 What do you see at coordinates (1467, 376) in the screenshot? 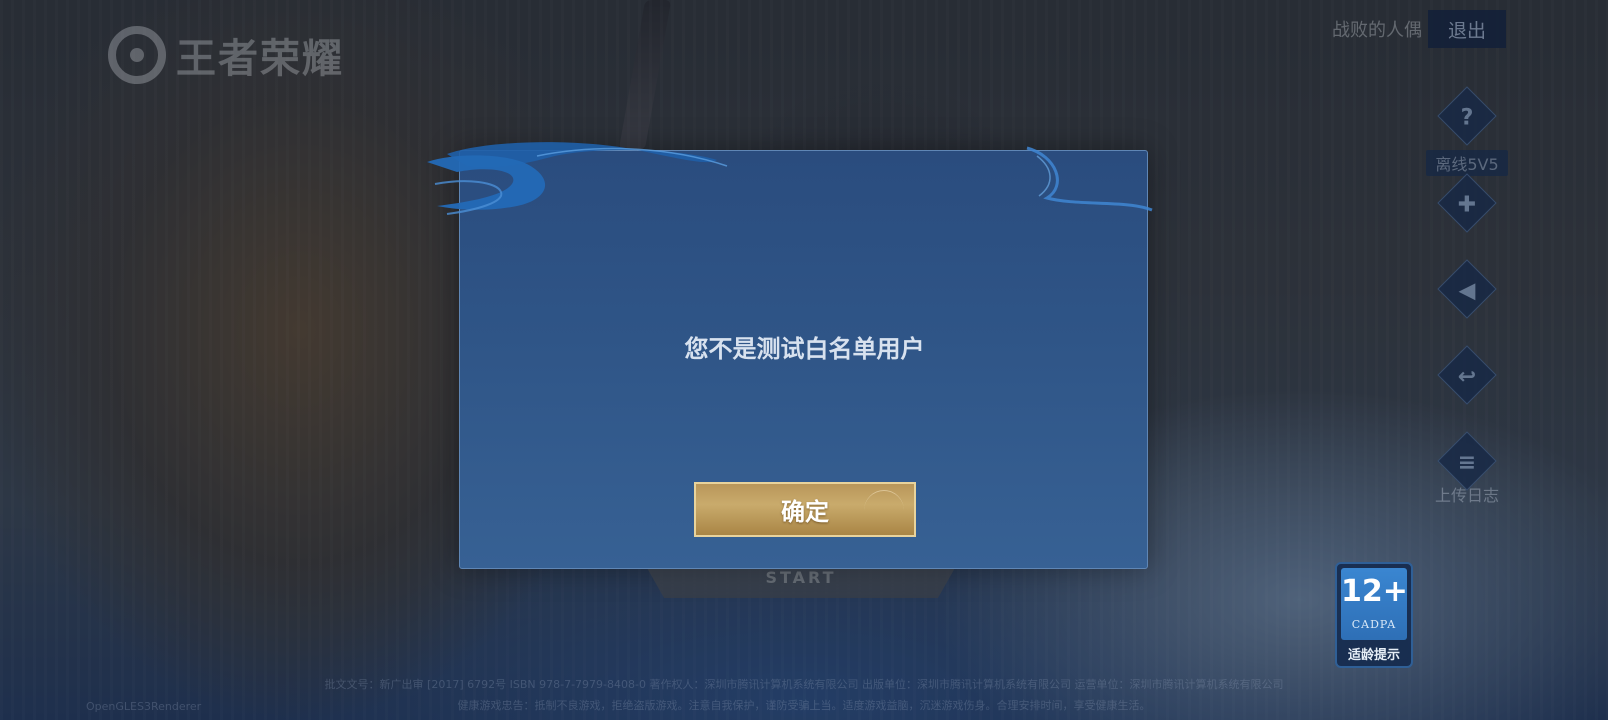
I see `switch-account-icon: ↩` at bounding box center [1467, 376].